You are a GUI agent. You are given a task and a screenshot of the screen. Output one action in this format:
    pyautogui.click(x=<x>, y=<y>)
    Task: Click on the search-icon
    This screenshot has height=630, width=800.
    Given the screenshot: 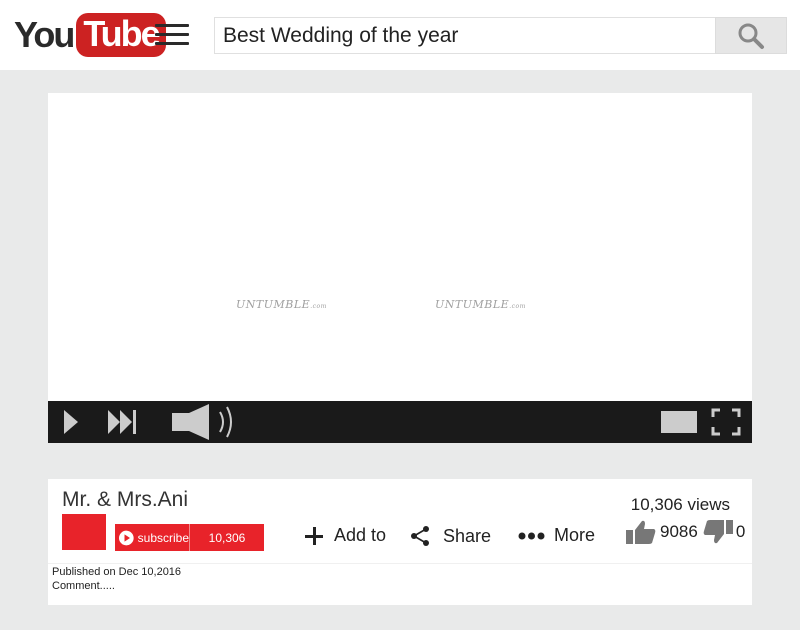 What is the action you would take?
    pyautogui.click(x=751, y=36)
    